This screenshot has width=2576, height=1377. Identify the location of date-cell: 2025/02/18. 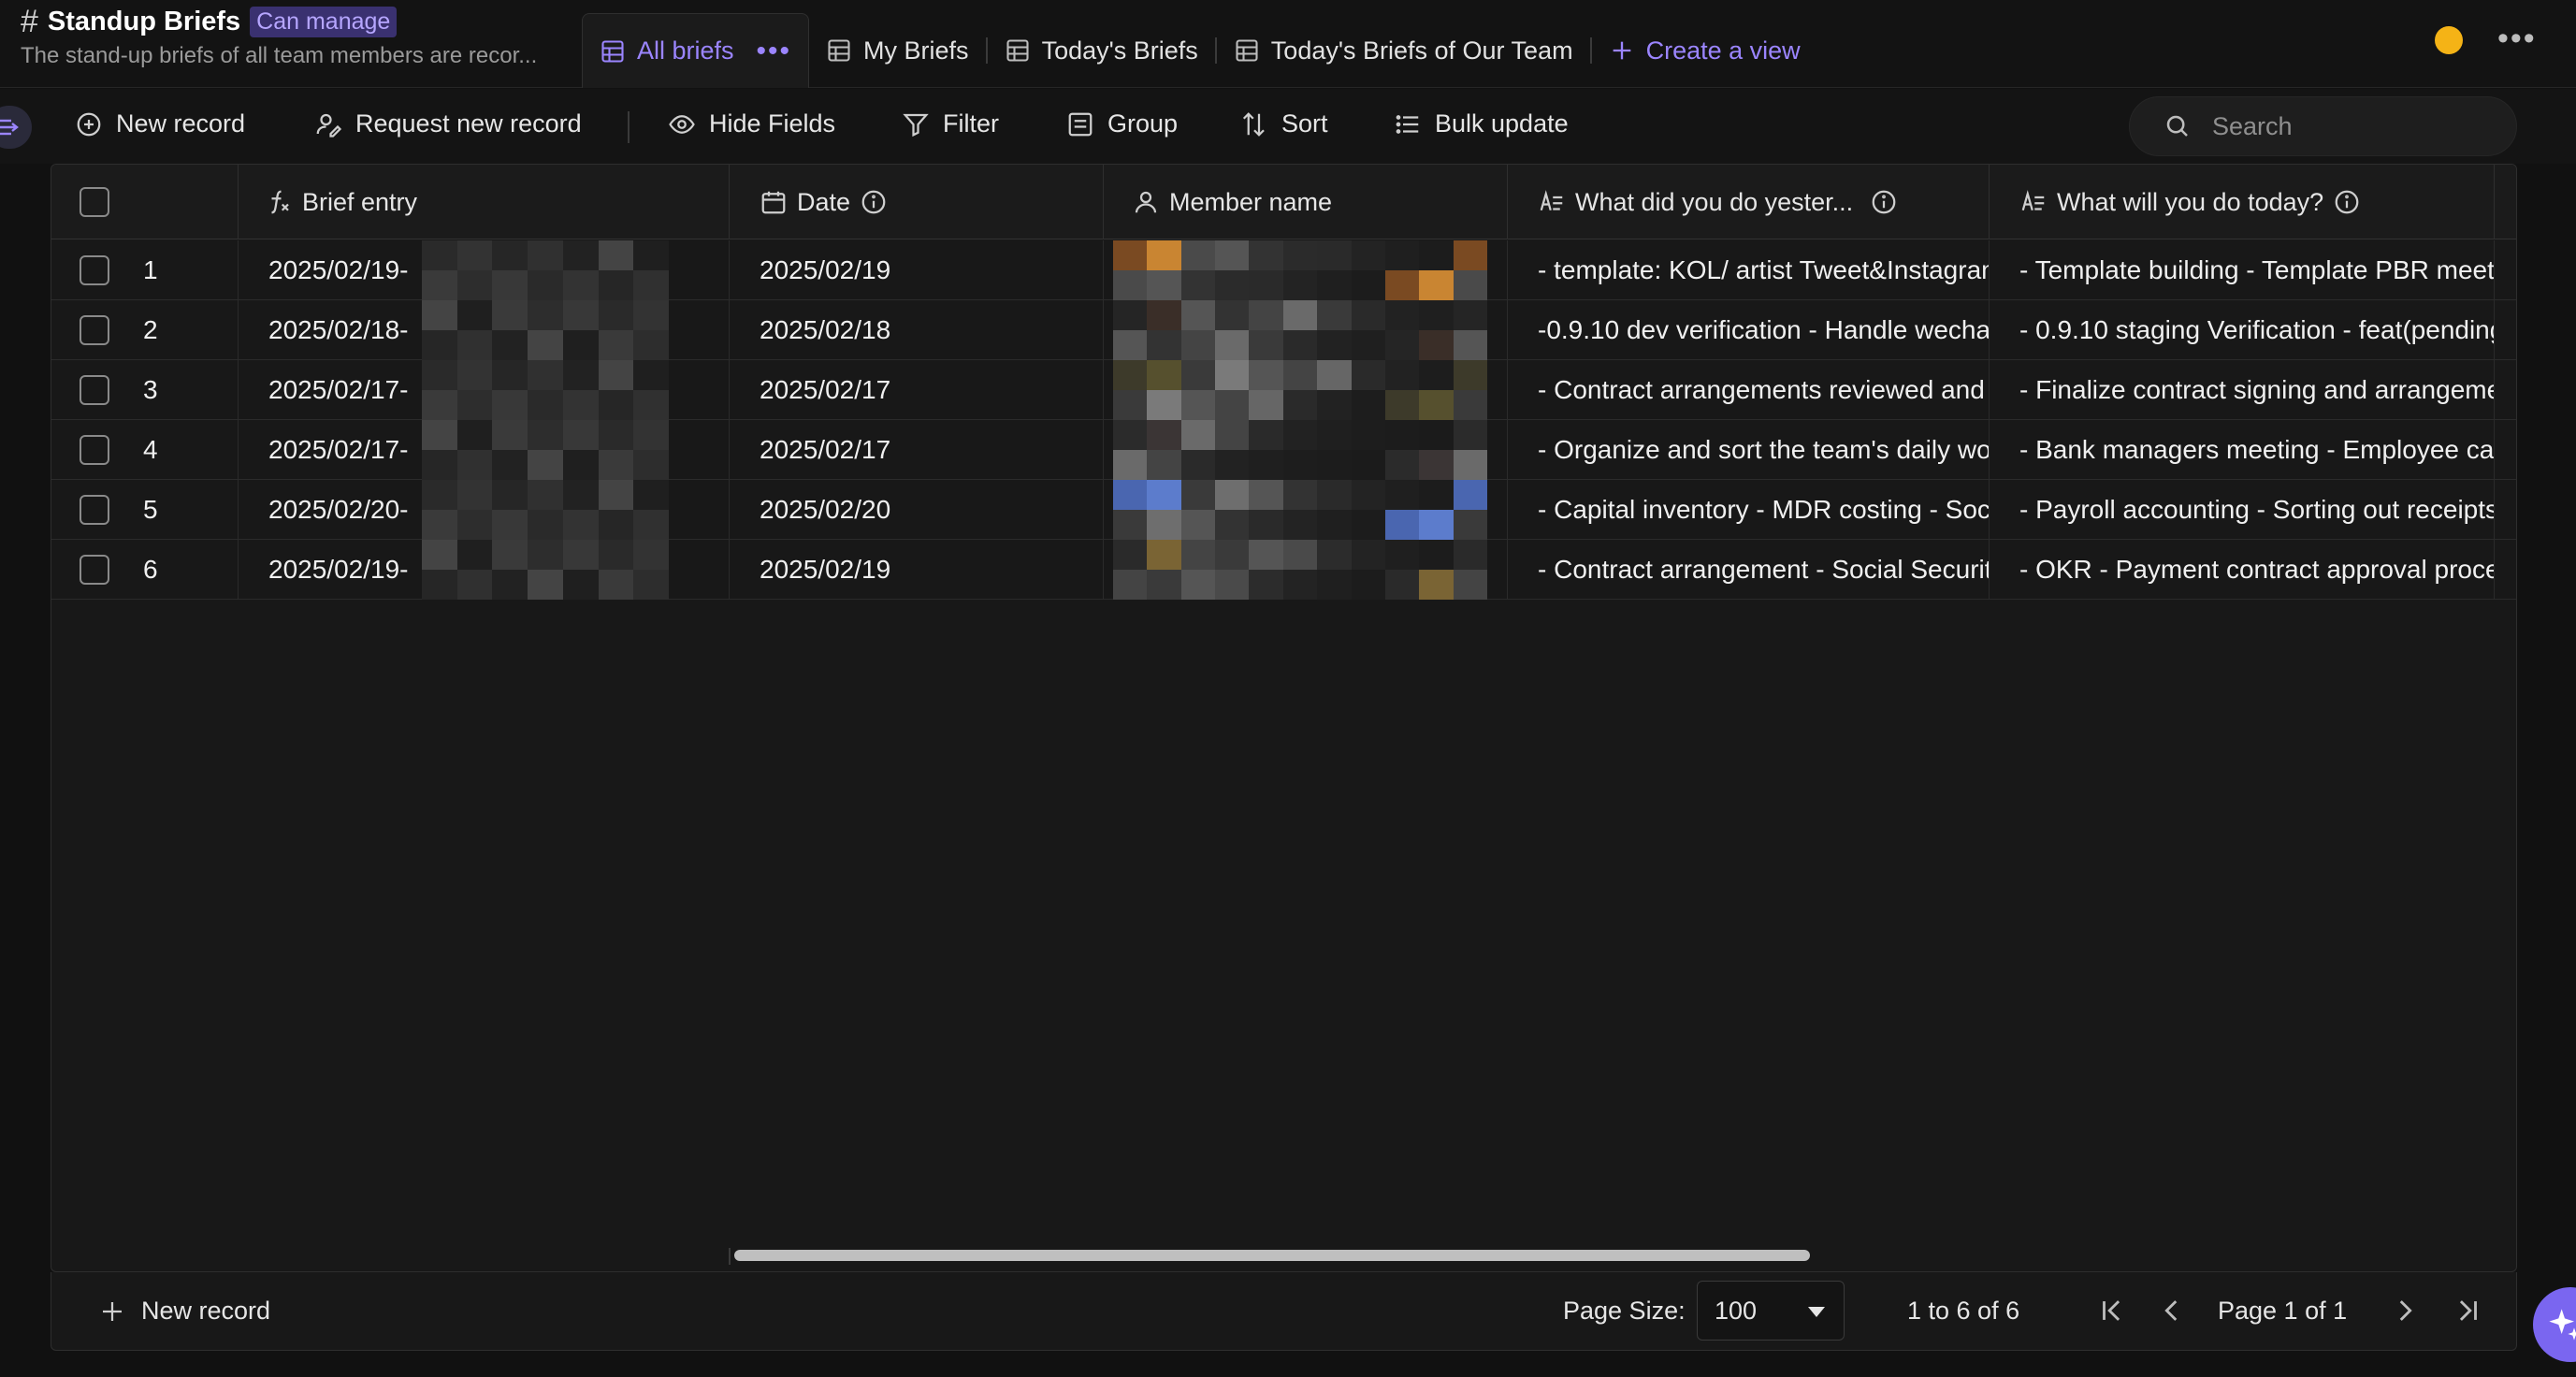
(917, 330).